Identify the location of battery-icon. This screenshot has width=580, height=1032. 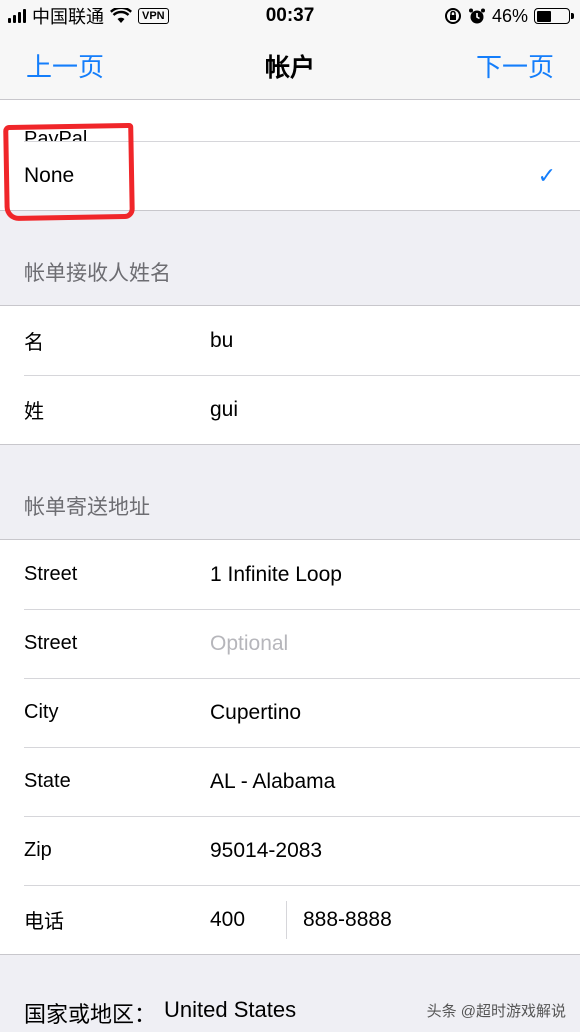
(554, 16).